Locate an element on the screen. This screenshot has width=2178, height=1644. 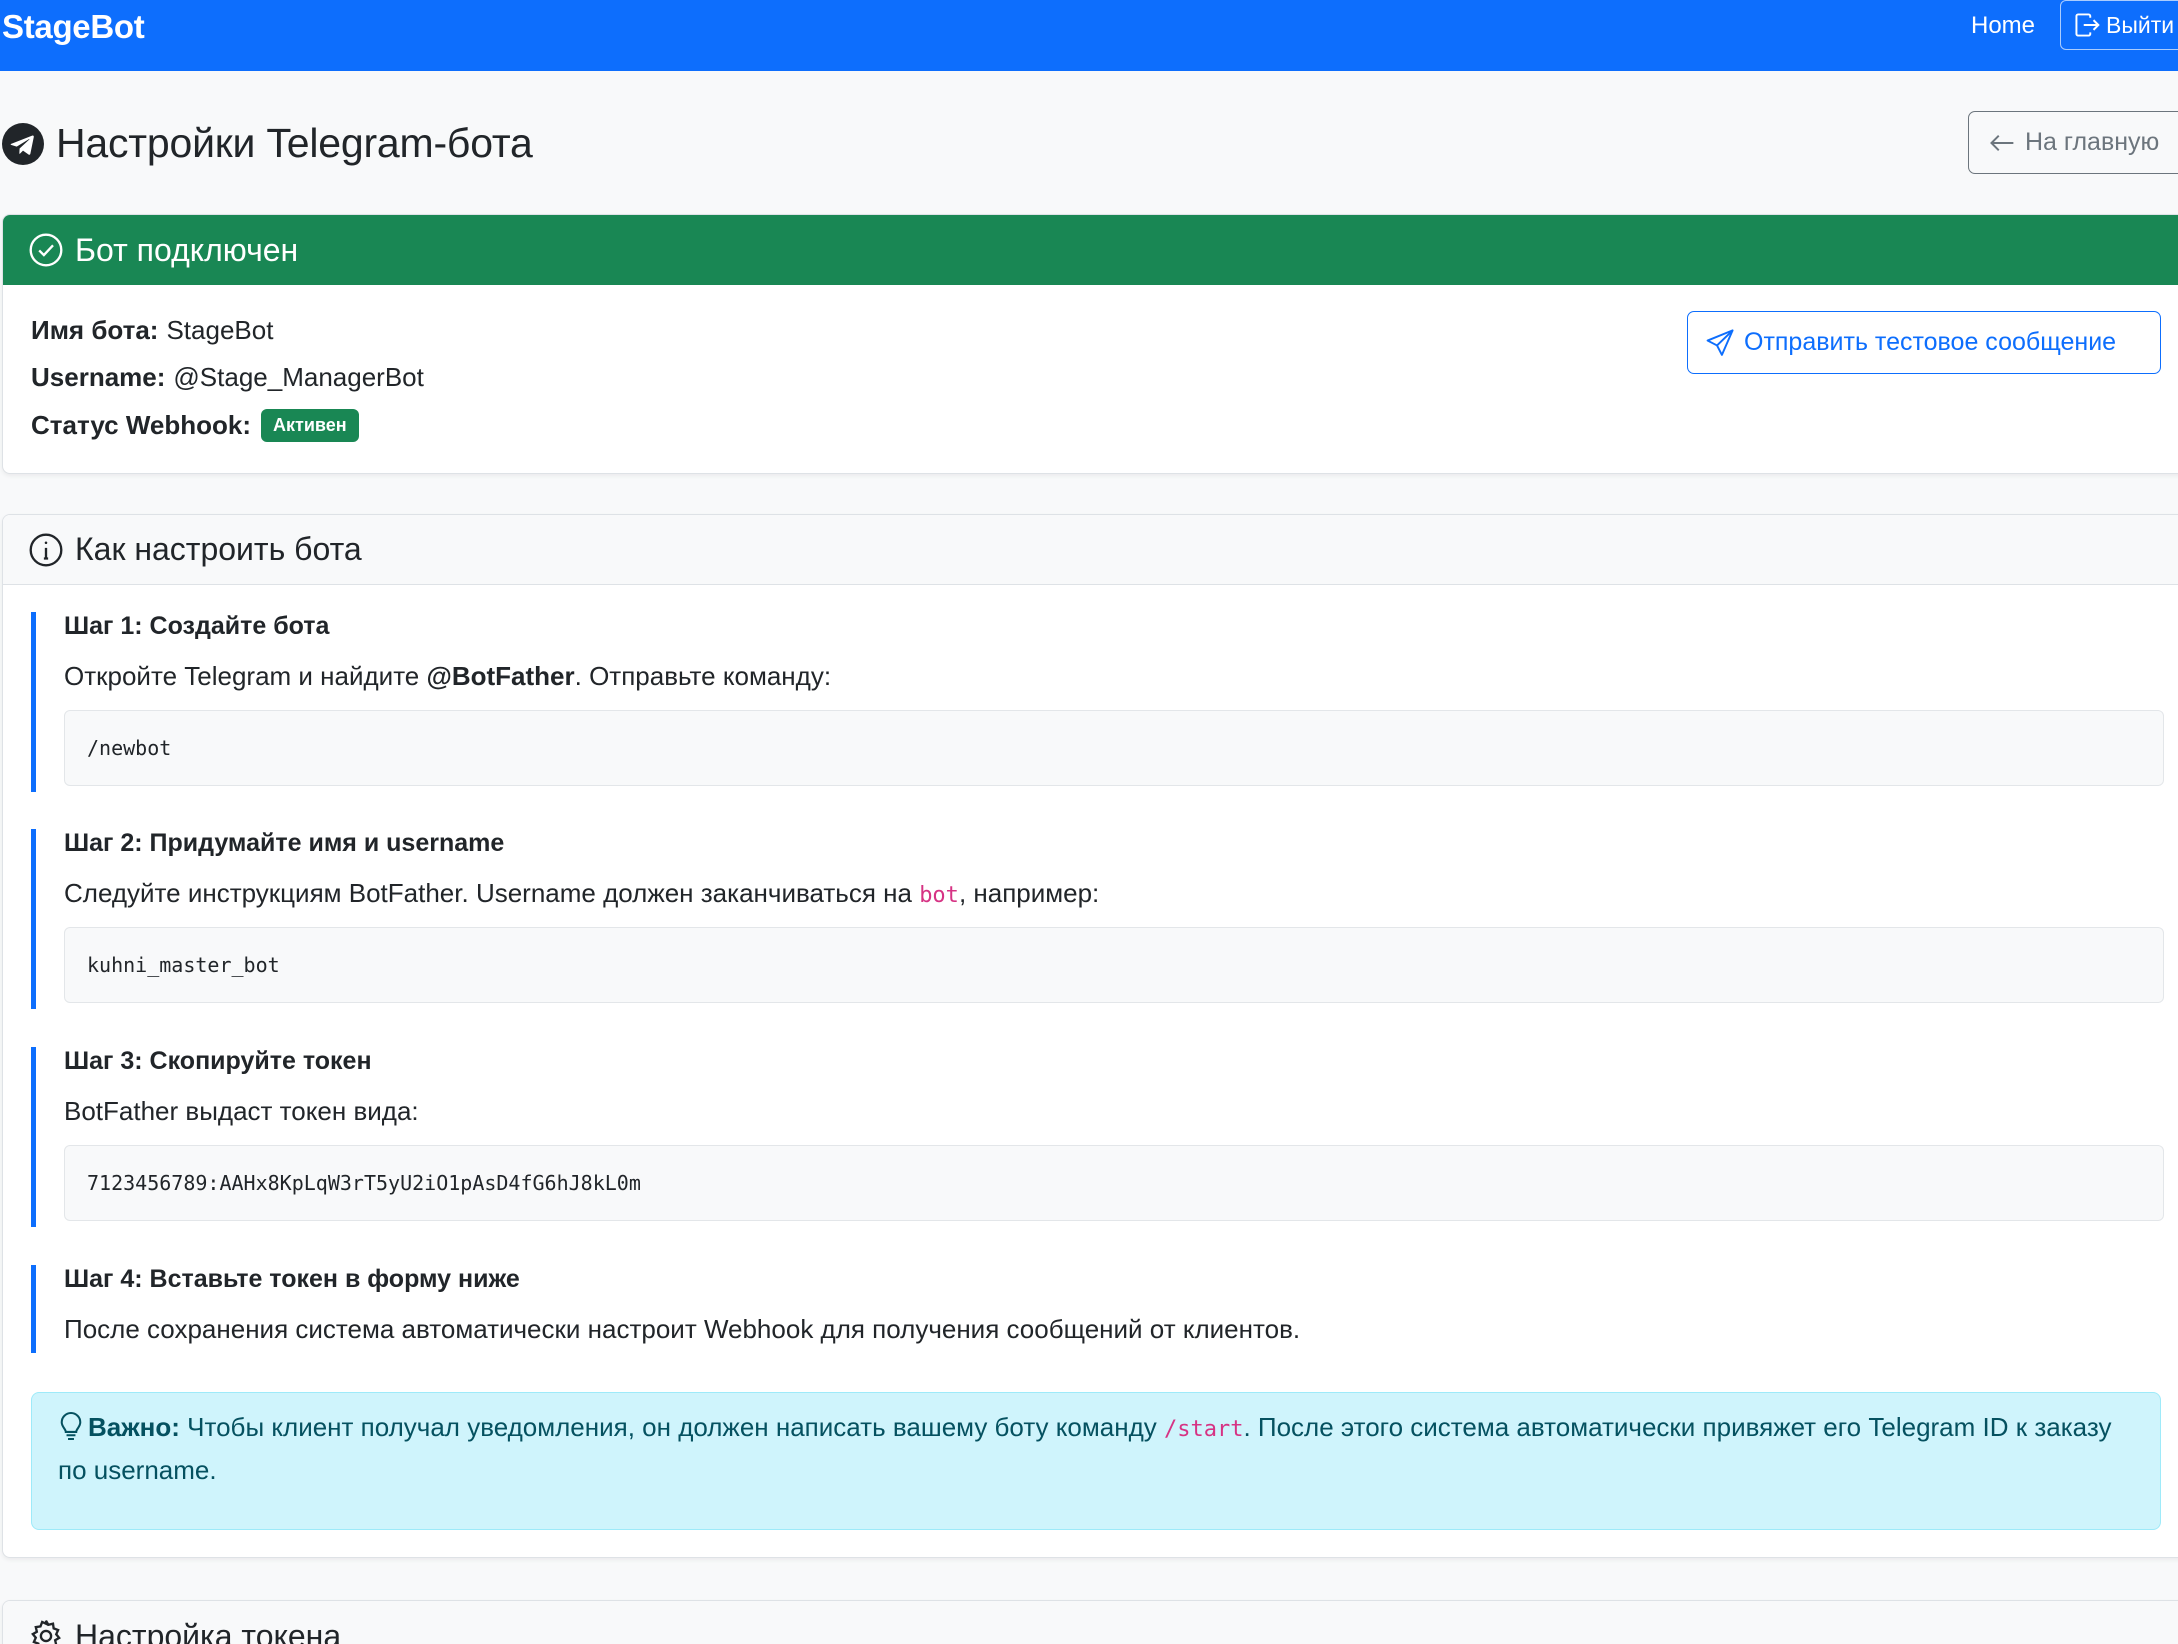
botfather-mention: @BotFather is located at coordinates (500, 676).